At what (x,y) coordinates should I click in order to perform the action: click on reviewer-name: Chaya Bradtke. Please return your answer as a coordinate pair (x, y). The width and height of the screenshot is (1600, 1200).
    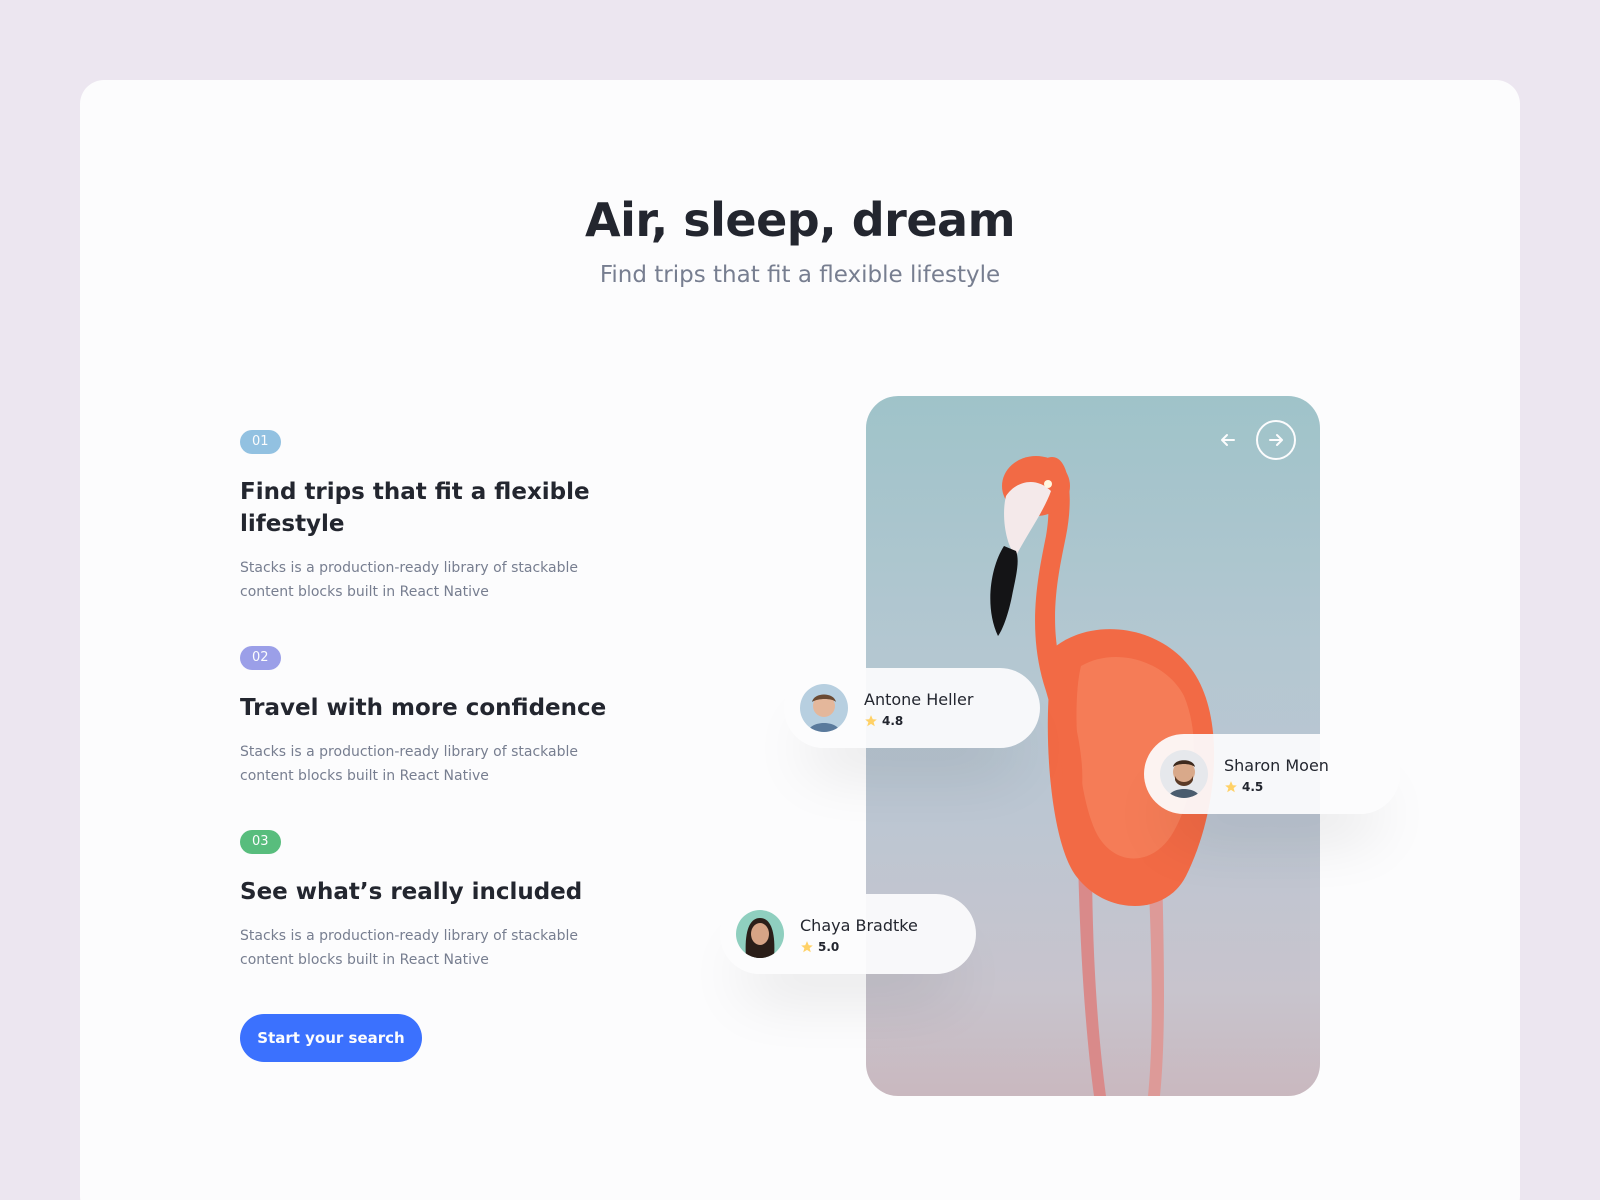
    Looking at the image, I should click on (859, 925).